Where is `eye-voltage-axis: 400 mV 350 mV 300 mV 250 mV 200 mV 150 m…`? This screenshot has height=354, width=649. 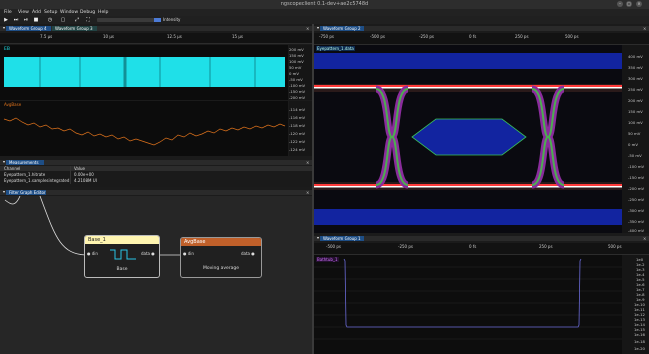
eye-voltage-axis: 400 mV 350 mV 300 mV 250 mV 200 mV 150 m… is located at coordinates (635, 139).